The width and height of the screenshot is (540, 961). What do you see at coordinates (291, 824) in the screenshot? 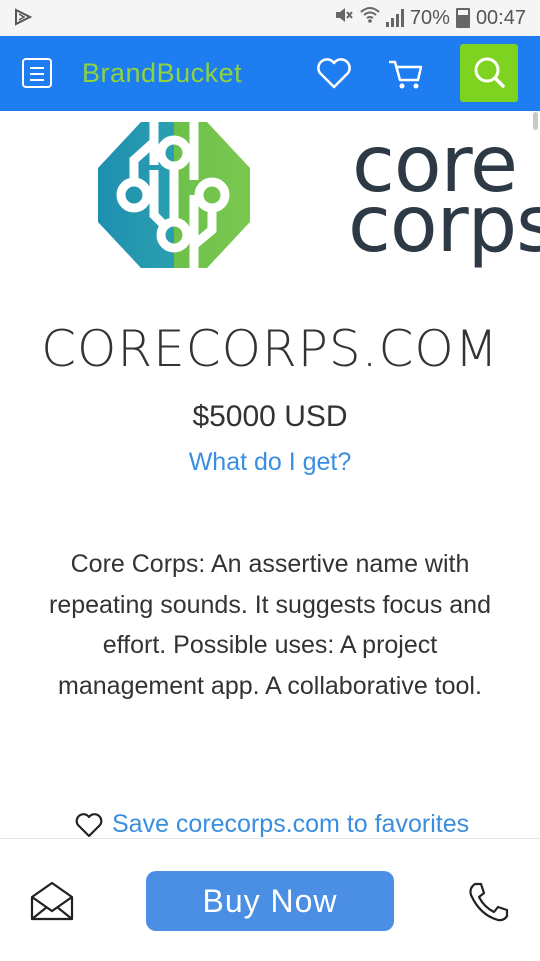
I see `save-to-favorites-label: Save corecorps.com to favorites` at bounding box center [291, 824].